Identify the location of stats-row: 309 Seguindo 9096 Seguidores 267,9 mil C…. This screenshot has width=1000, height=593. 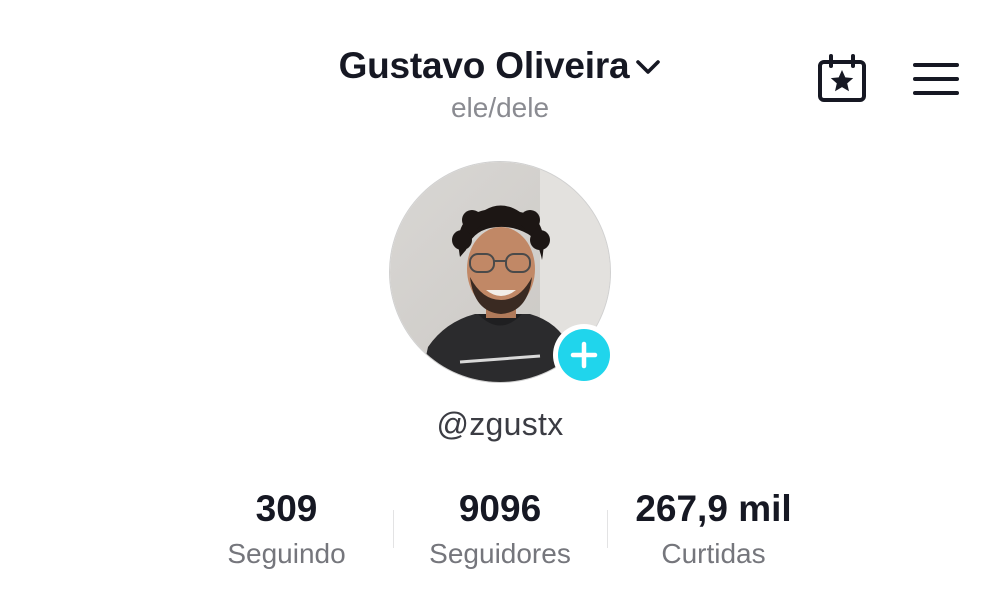
(500, 536).